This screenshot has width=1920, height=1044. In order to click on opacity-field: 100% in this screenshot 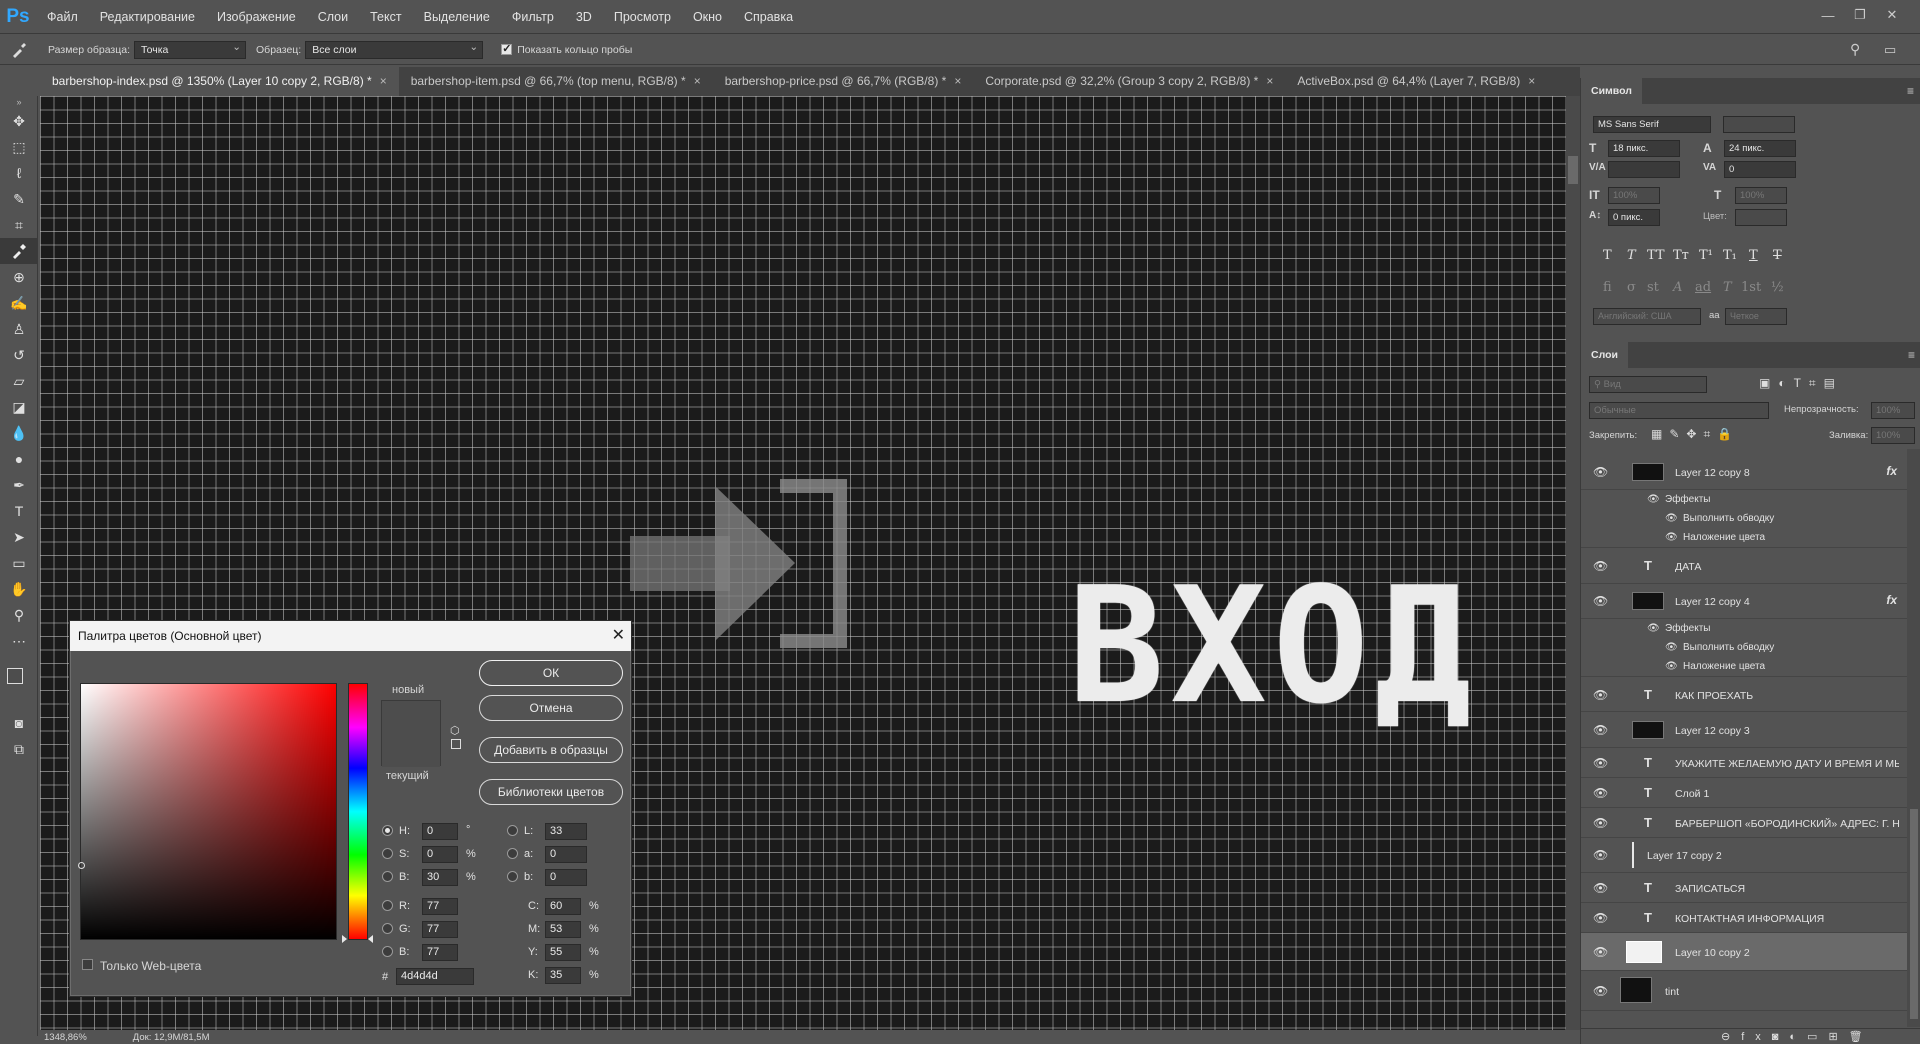, I will do `click(1893, 410)`.